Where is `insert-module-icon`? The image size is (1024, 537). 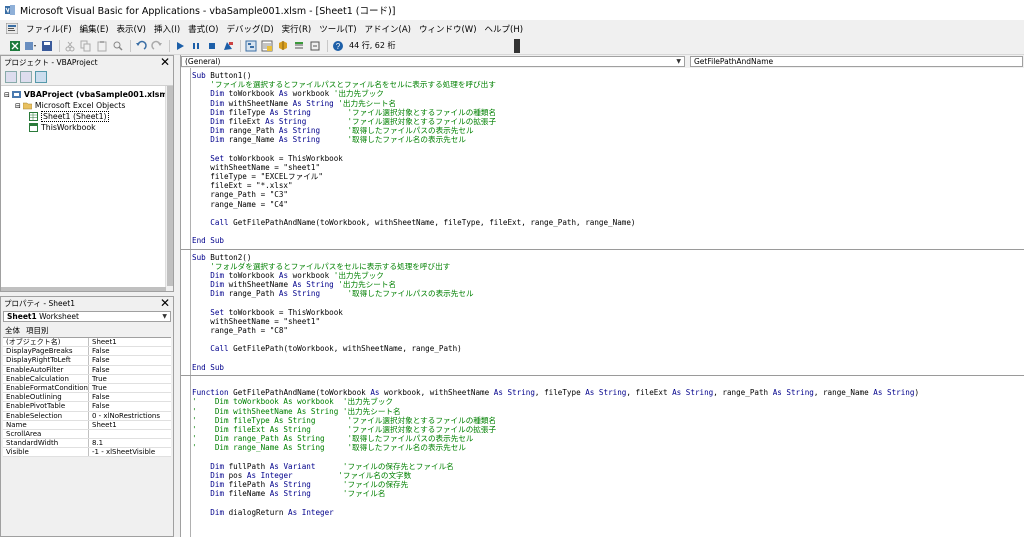 insert-module-icon is located at coordinates (30, 45).